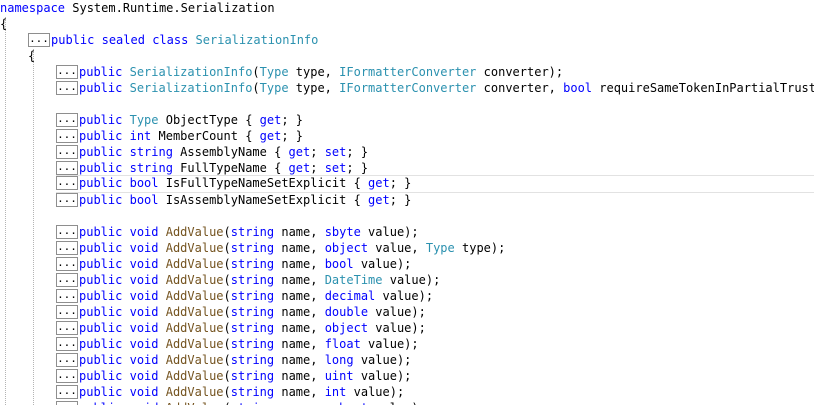  I want to click on code-line: ... public int MemberCount { get; }, so click(179, 136).